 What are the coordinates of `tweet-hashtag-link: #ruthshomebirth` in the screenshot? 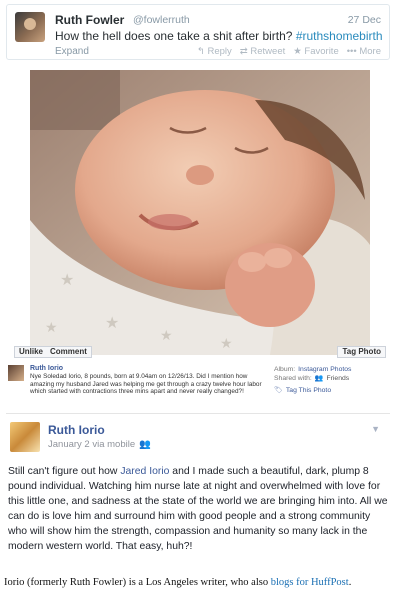 It's located at (339, 36).